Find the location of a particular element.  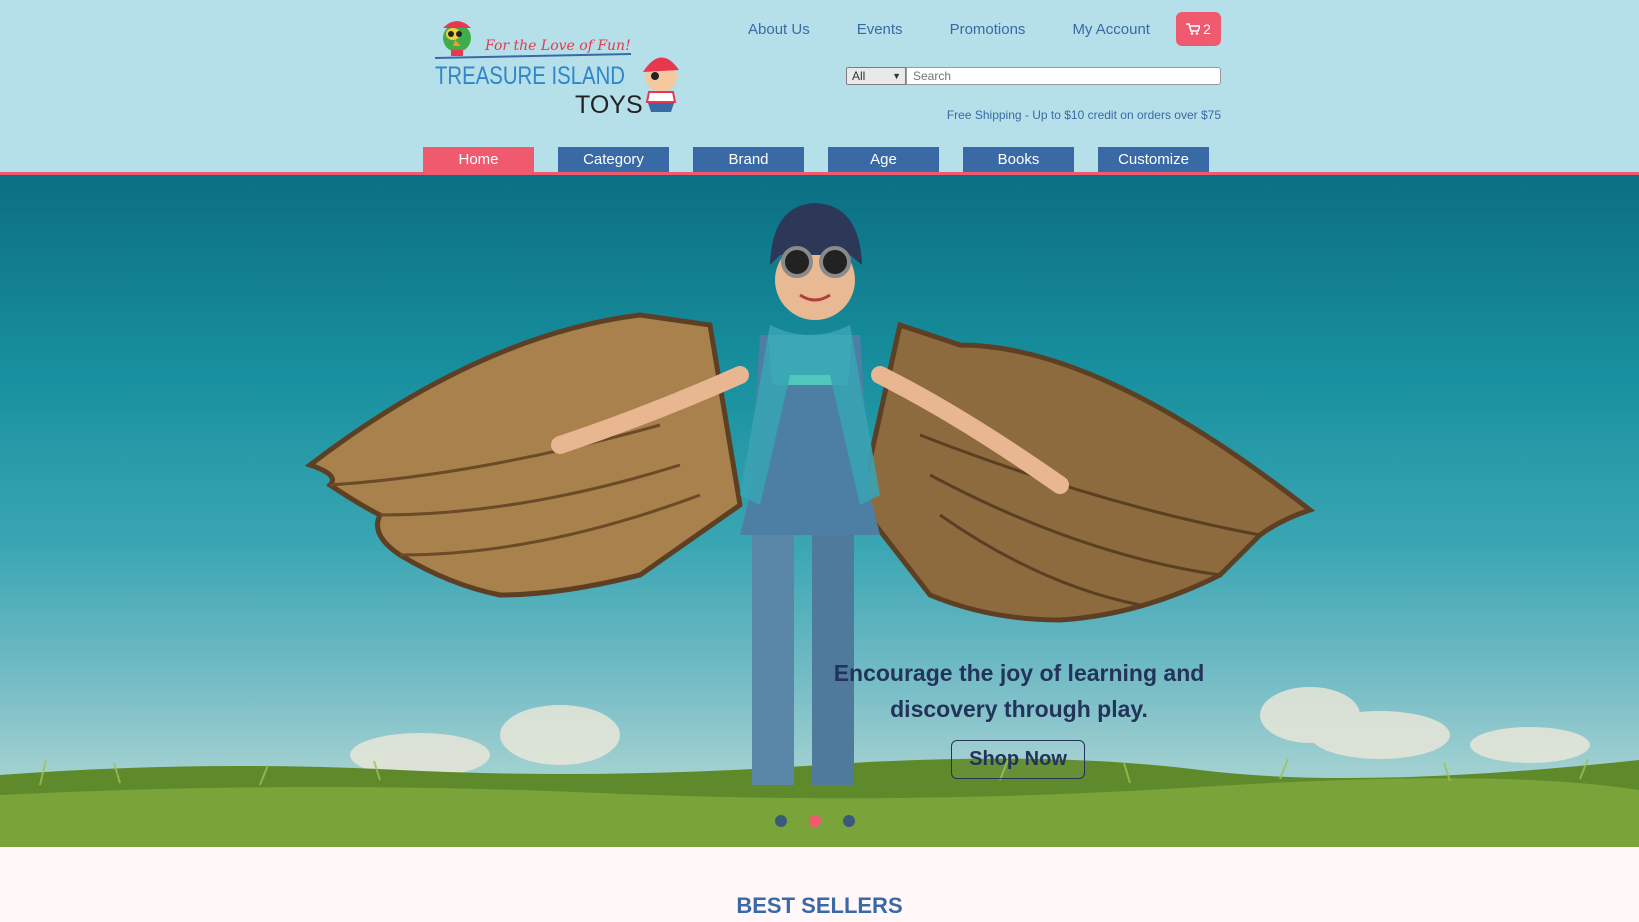

parrot-icon is located at coordinates (457, 38).